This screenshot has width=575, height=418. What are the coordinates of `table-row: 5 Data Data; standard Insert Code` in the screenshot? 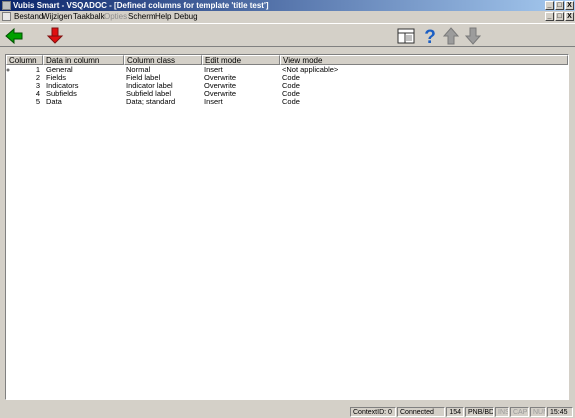 It's located at (287, 102).